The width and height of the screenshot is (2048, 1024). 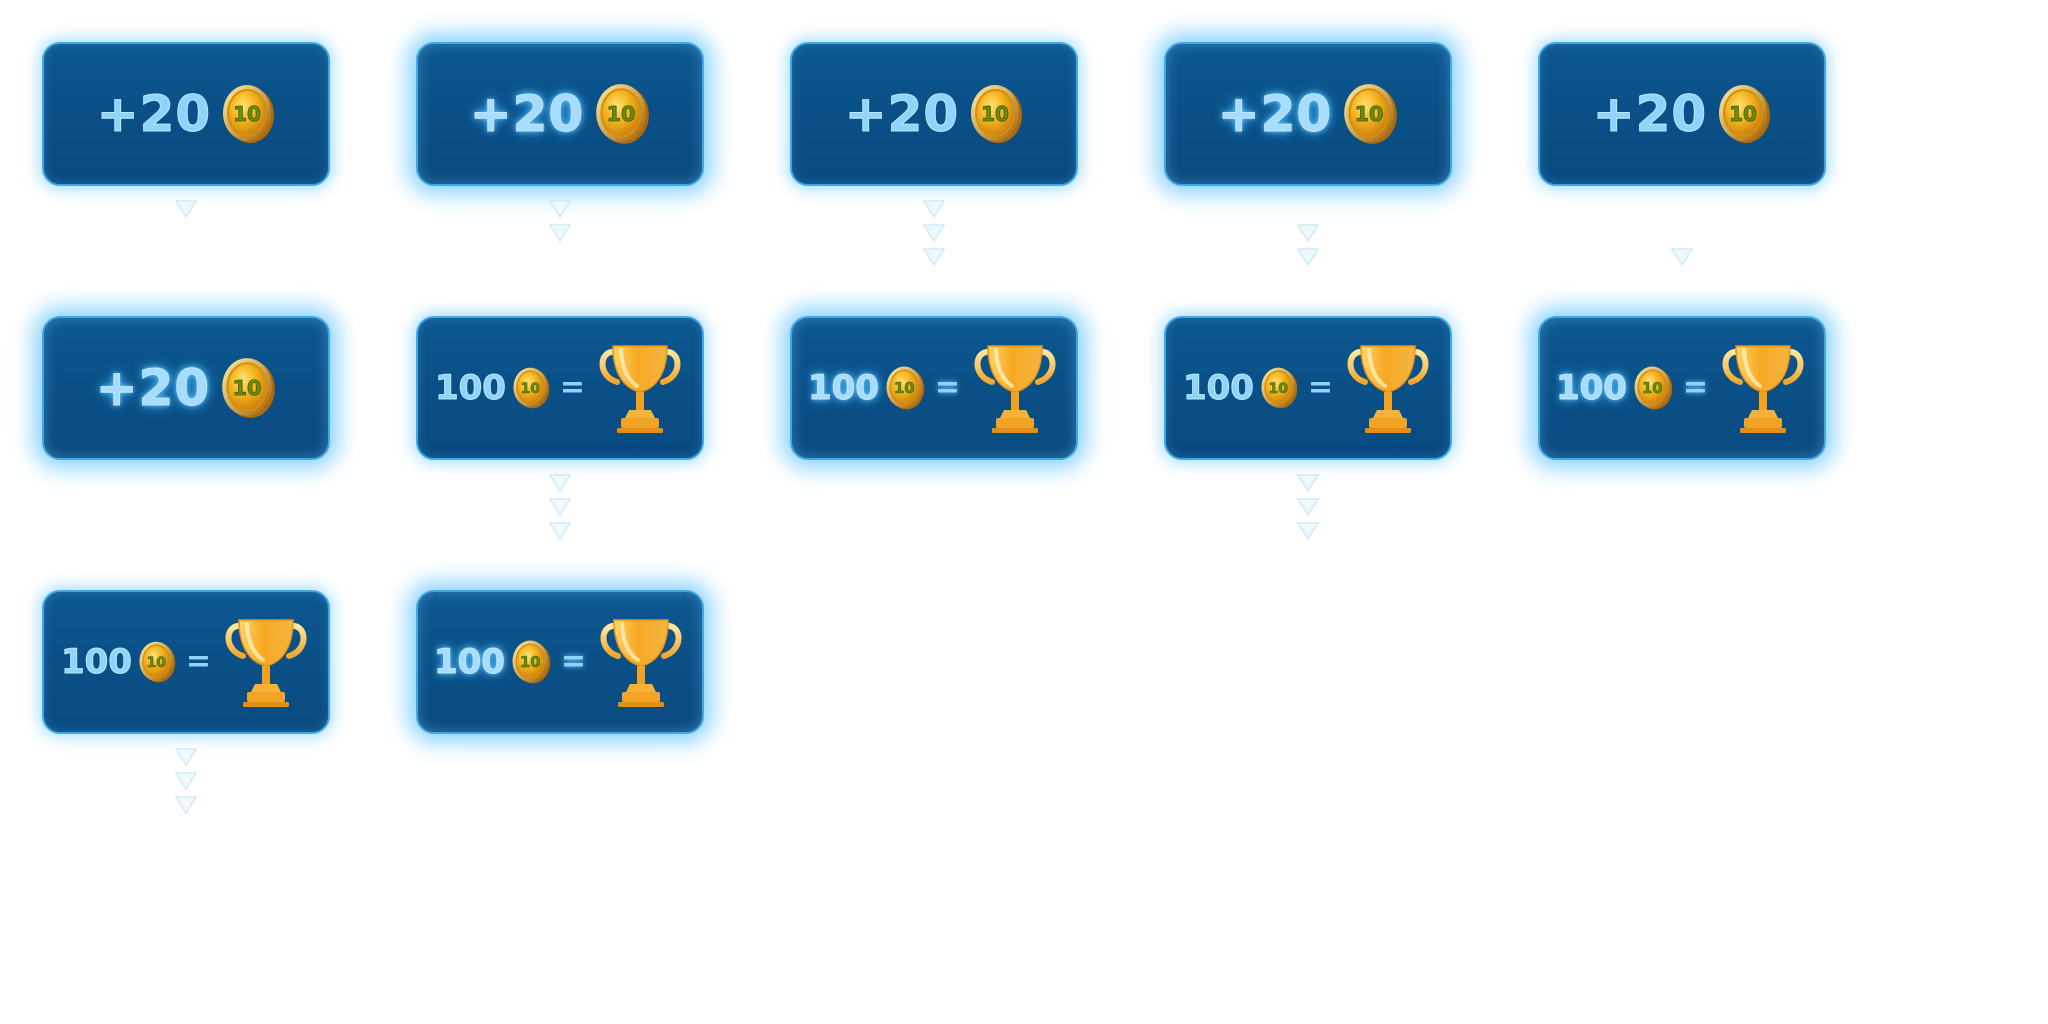 I want to click on exchange-tile-5: 100 =, so click(x=186, y=662).